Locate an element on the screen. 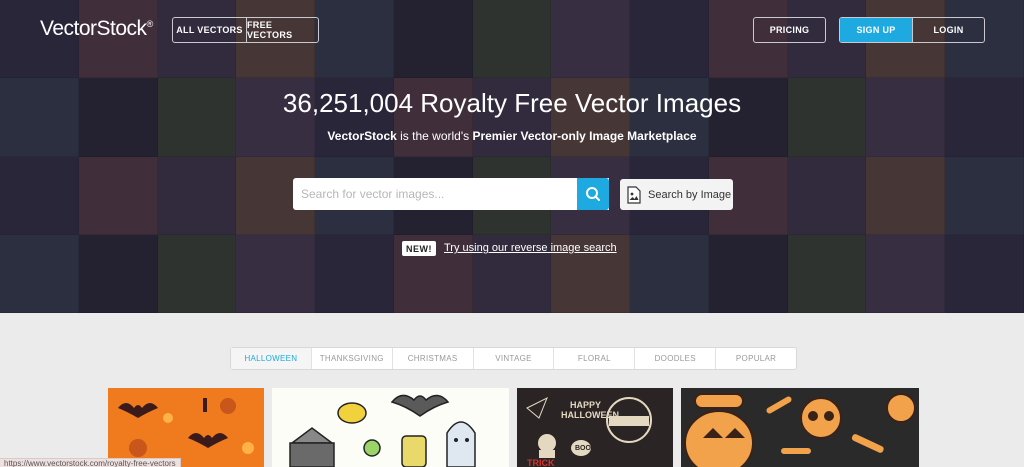  tab-popular: POPULAR is located at coordinates (756, 358).